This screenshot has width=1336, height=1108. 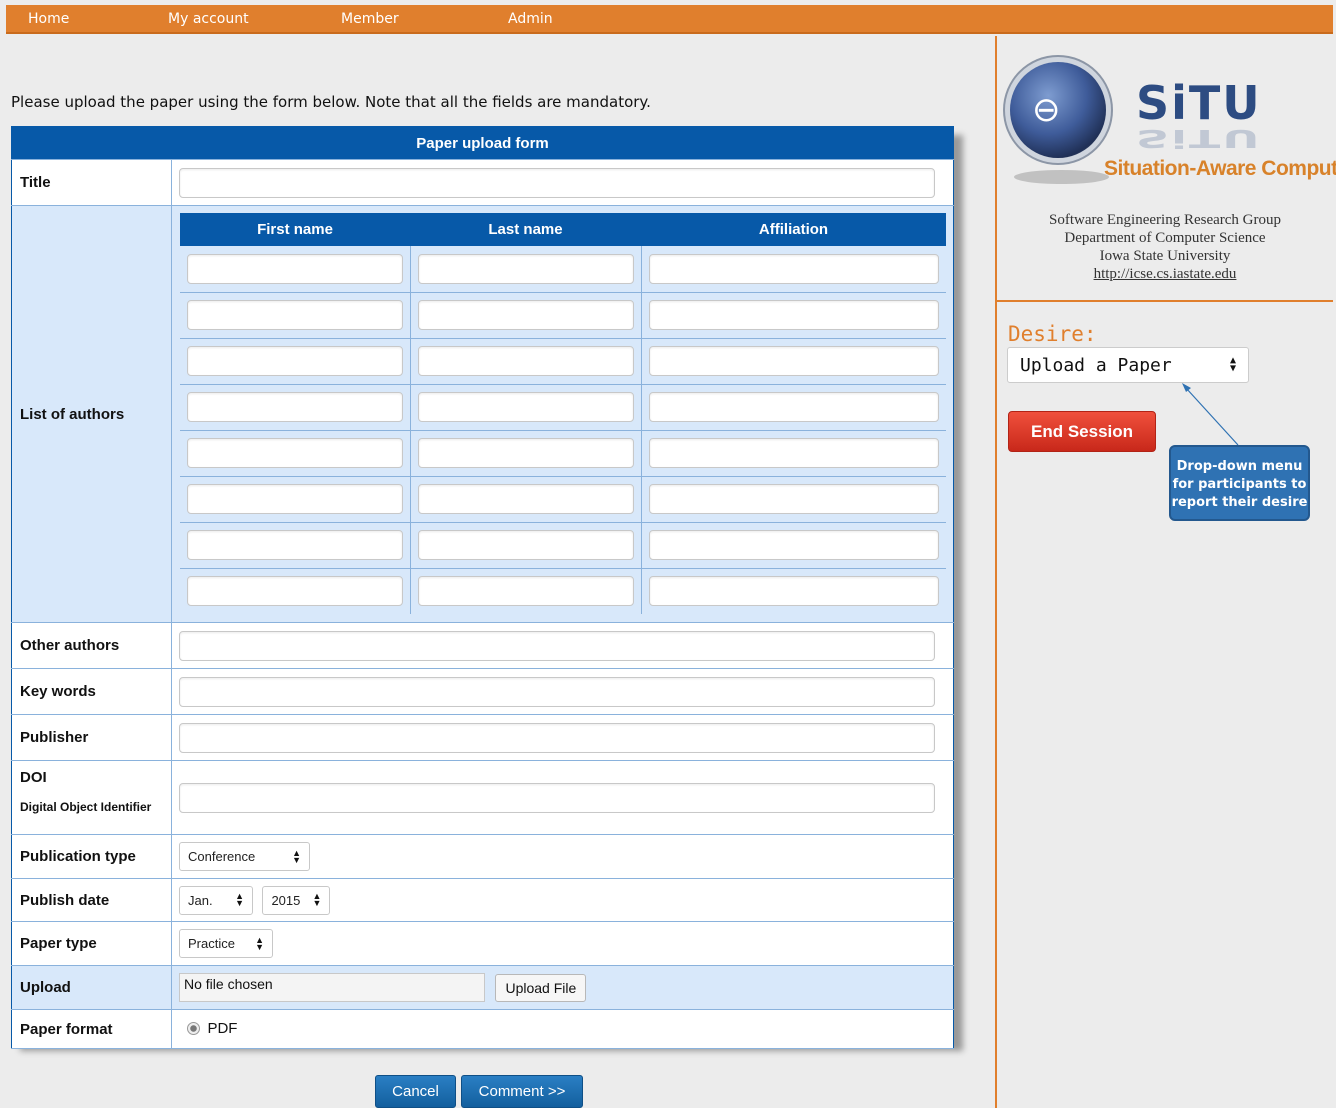 What do you see at coordinates (1164, 220) in the screenshot?
I see `org-line: Software Engineering Research Group` at bounding box center [1164, 220].